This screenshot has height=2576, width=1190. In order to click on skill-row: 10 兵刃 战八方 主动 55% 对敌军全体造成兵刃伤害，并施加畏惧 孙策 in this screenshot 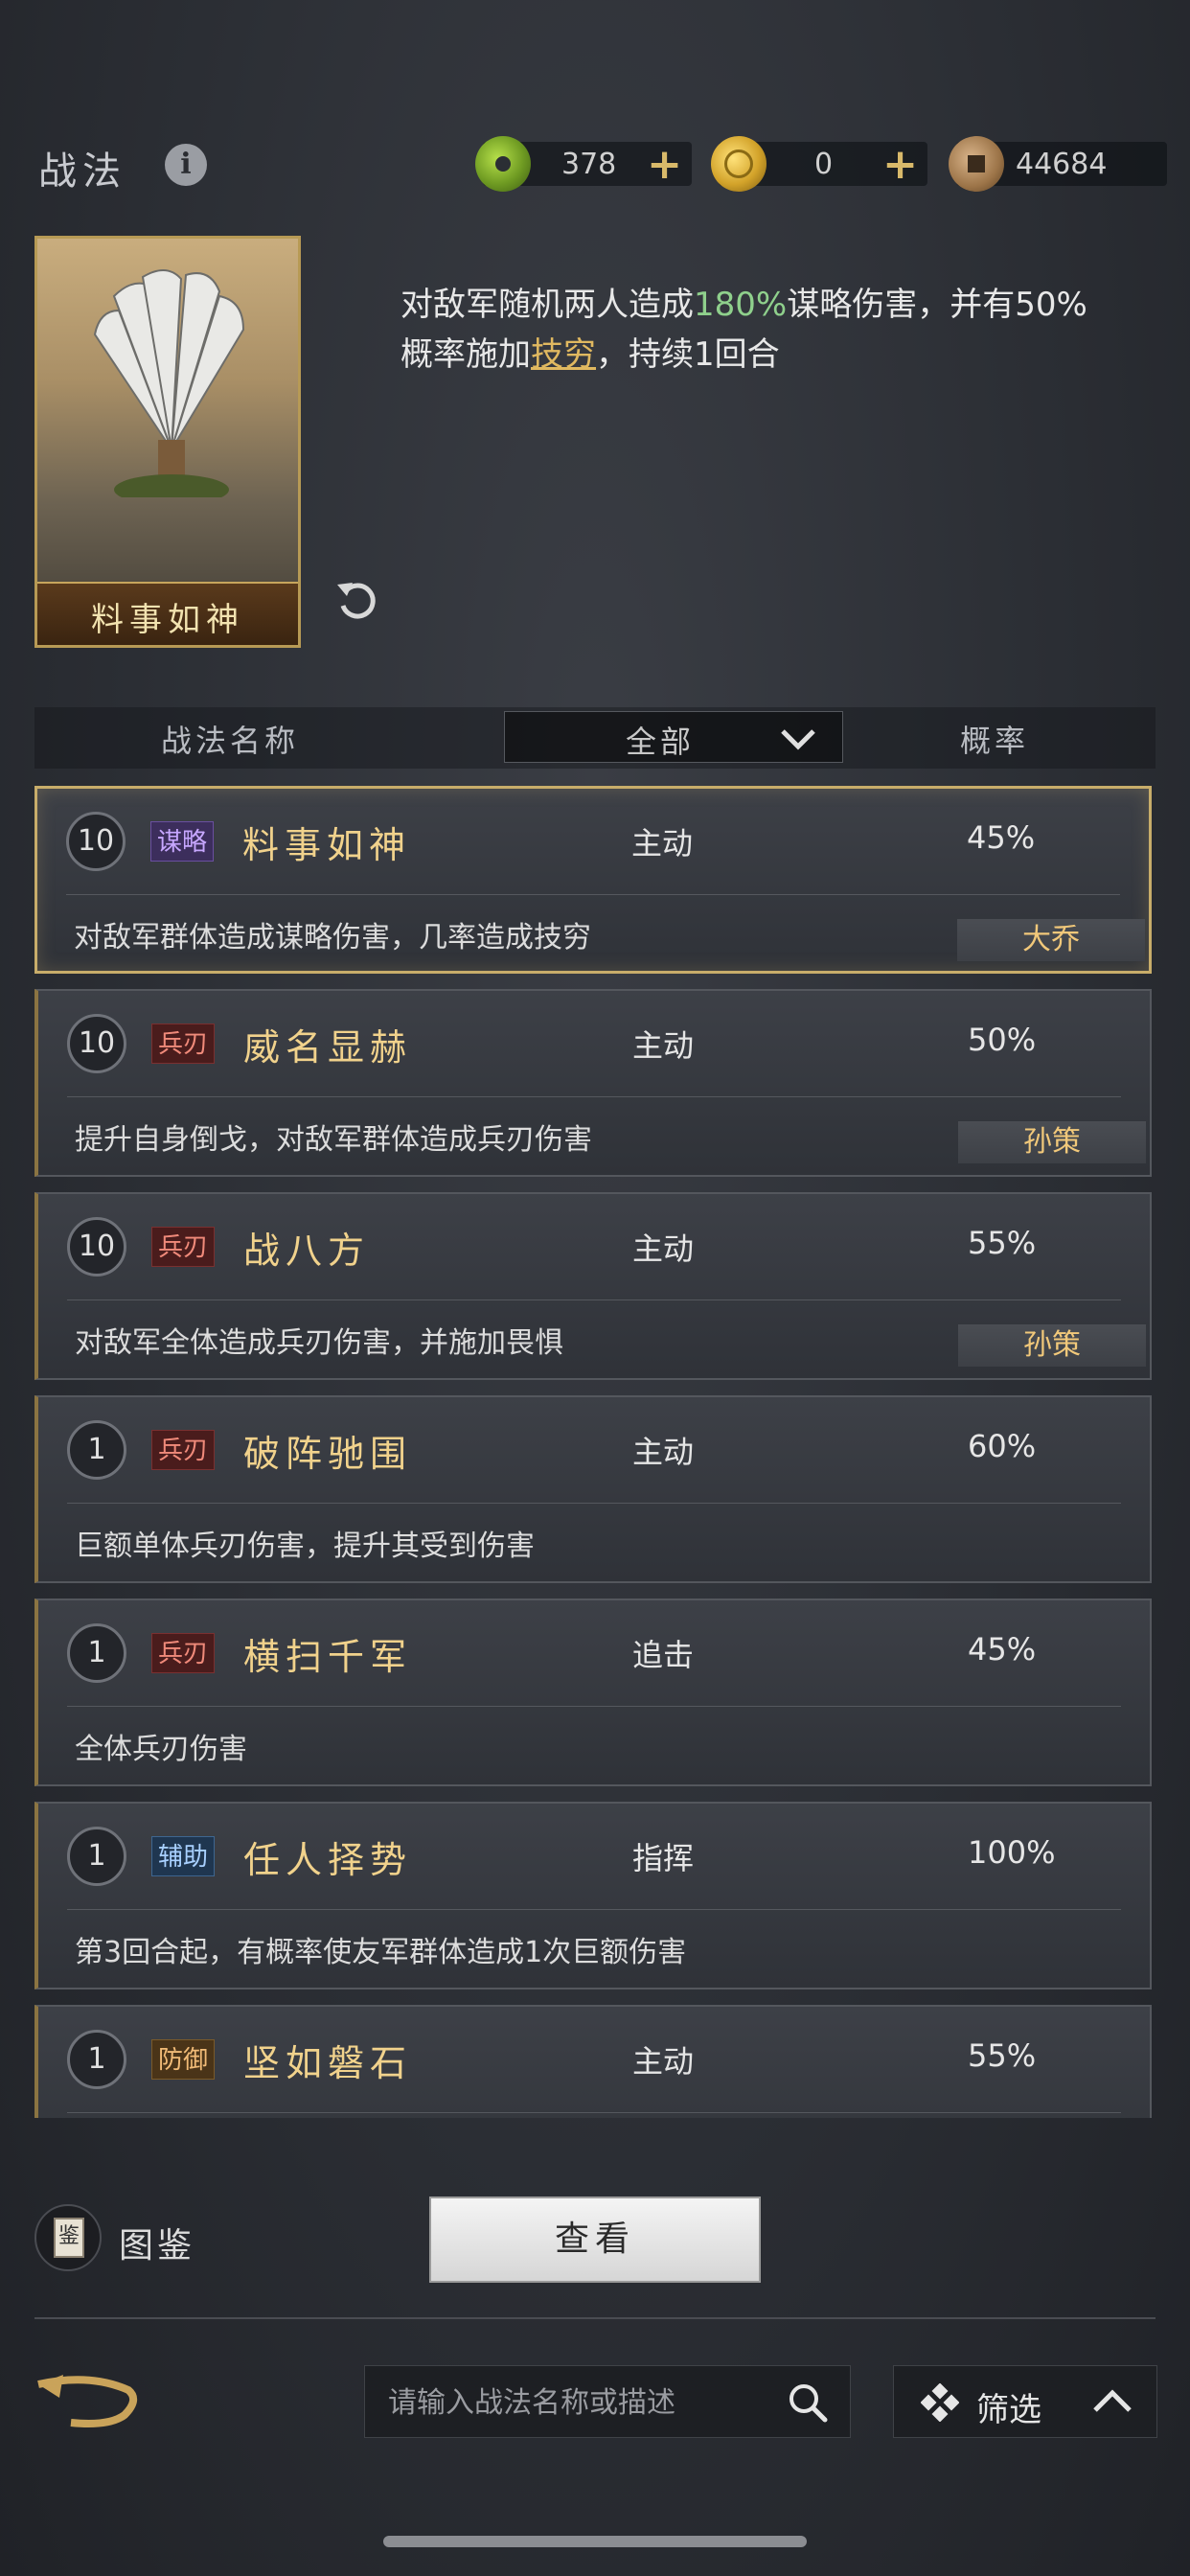, I will do `click(593, 1286)`.